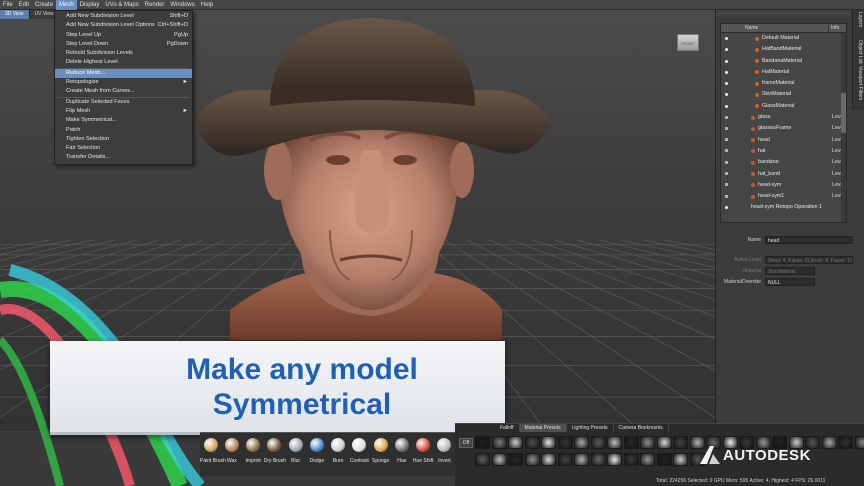 Image resolution: width=864 pixels, height=486 pixels. Describe the element at coordinates (790, 271) in the screenshot. I see `property-value-field: SkinMaterial` at that location.